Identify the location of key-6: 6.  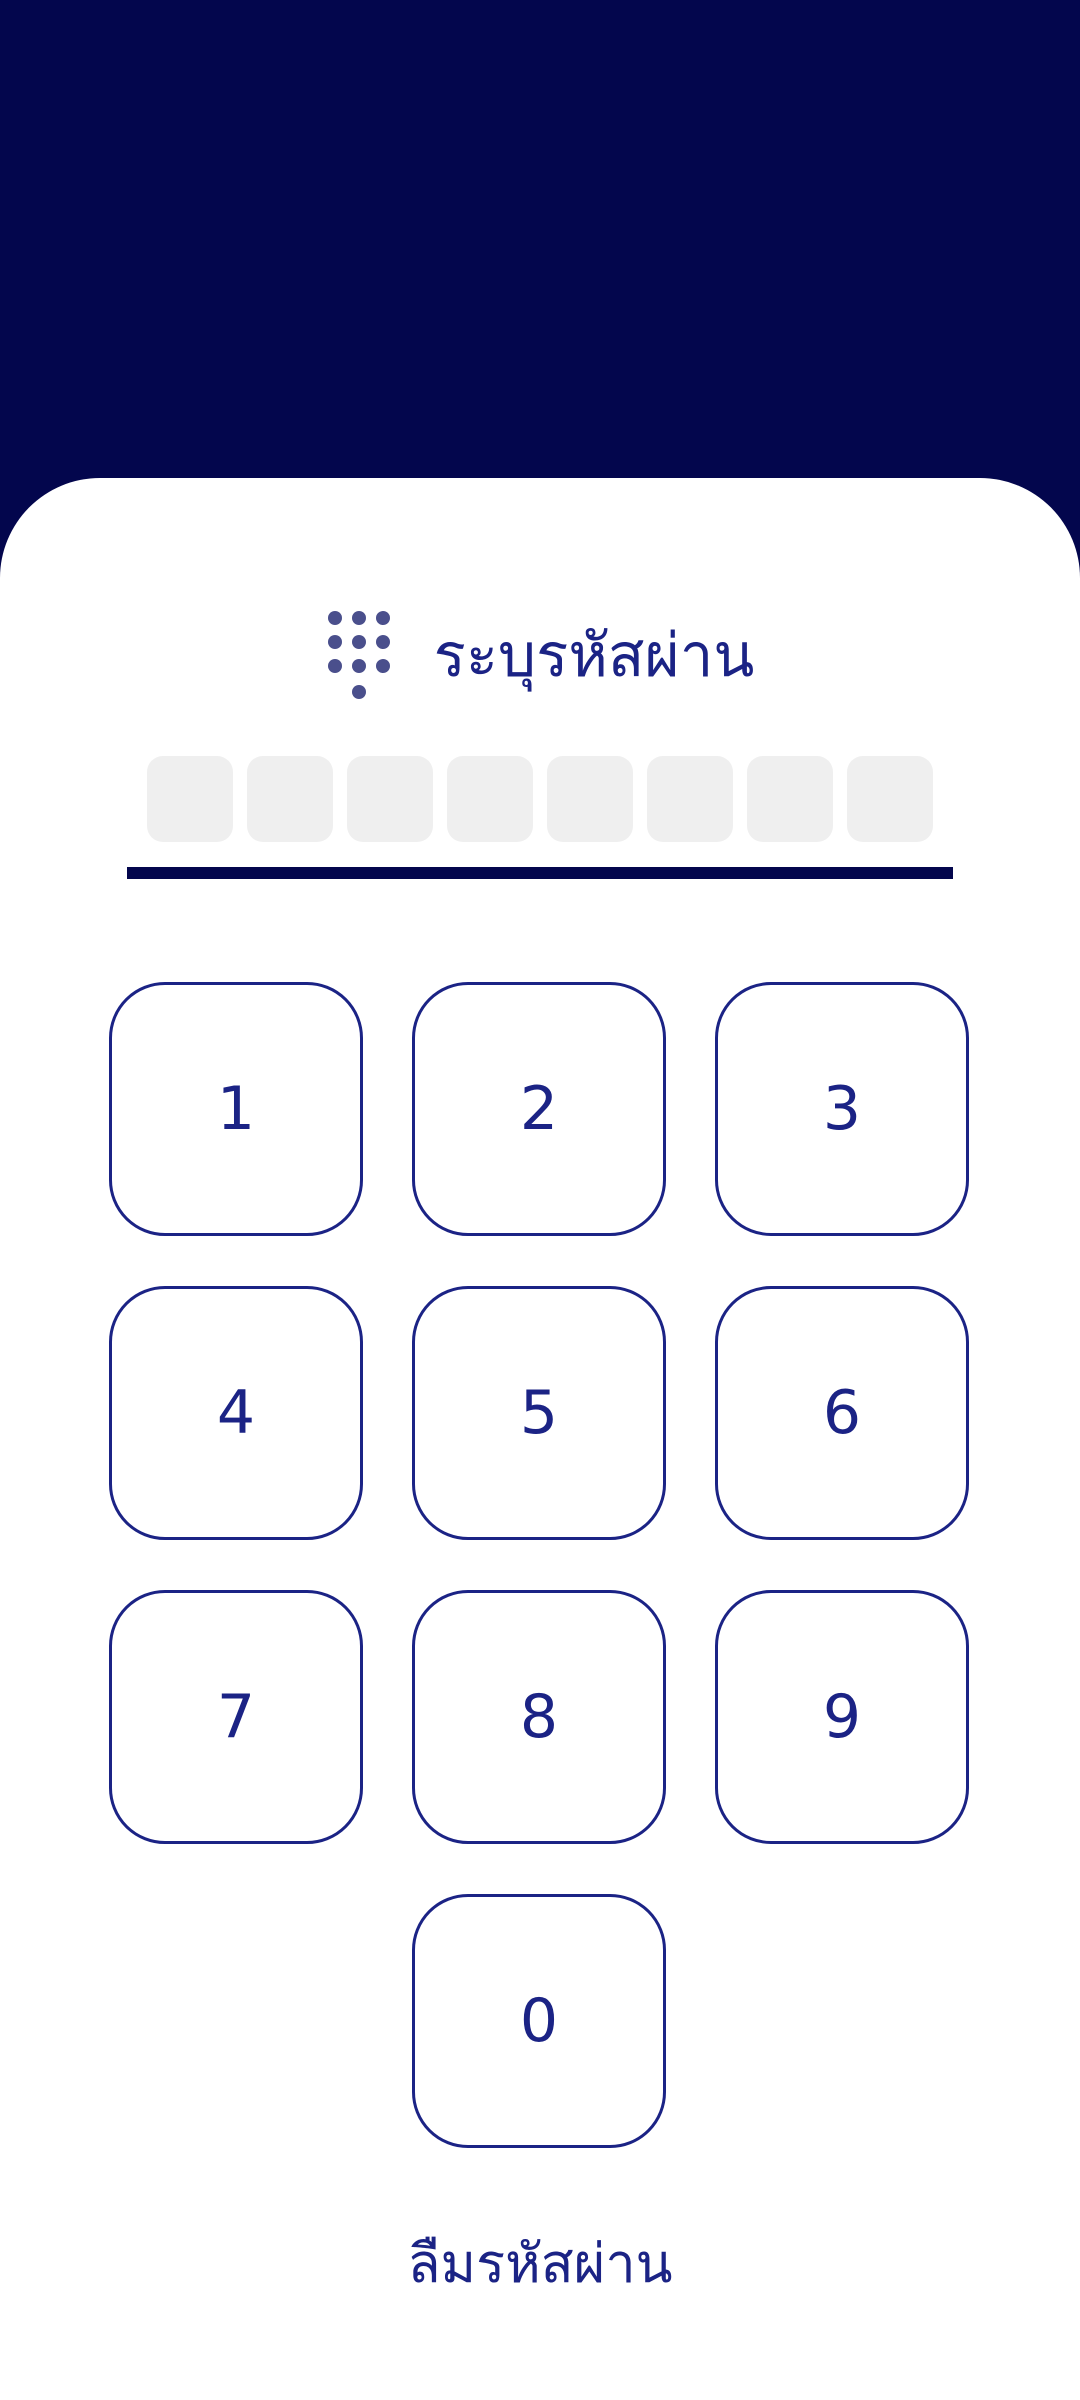
(842, 1413).